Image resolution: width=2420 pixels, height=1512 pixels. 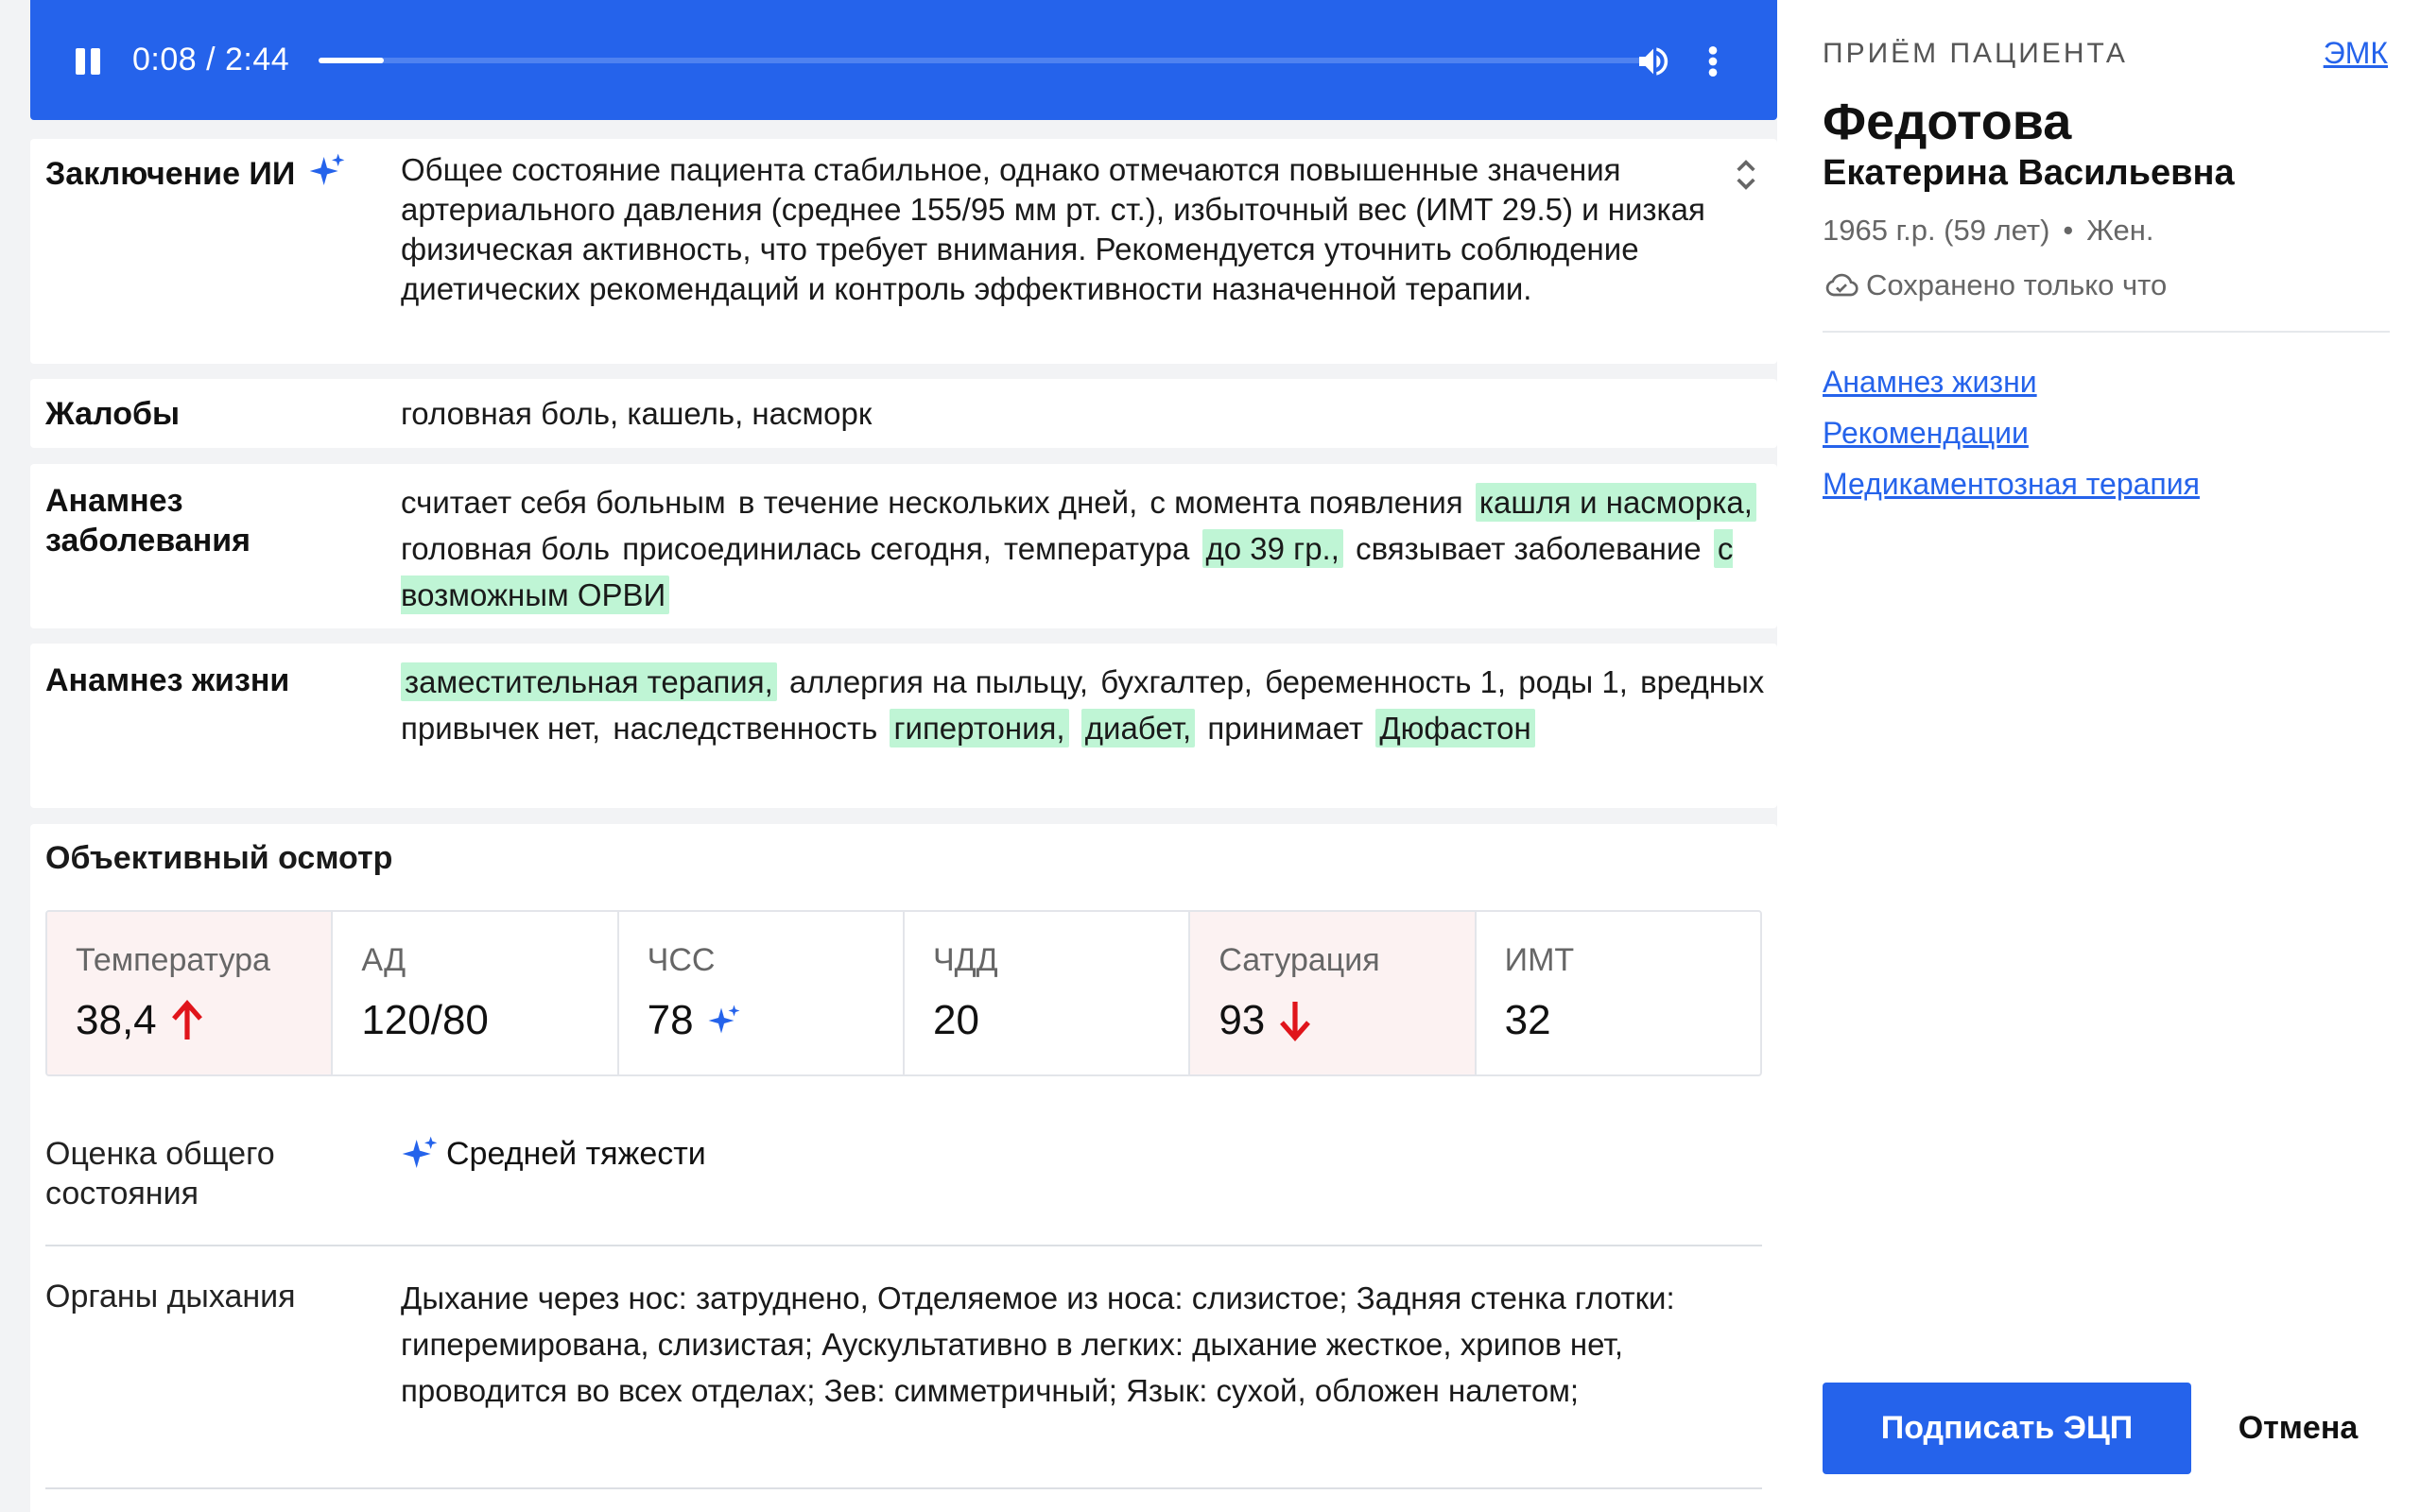 I want to click on text-fragment: температура, so click(x=1097, y=548).